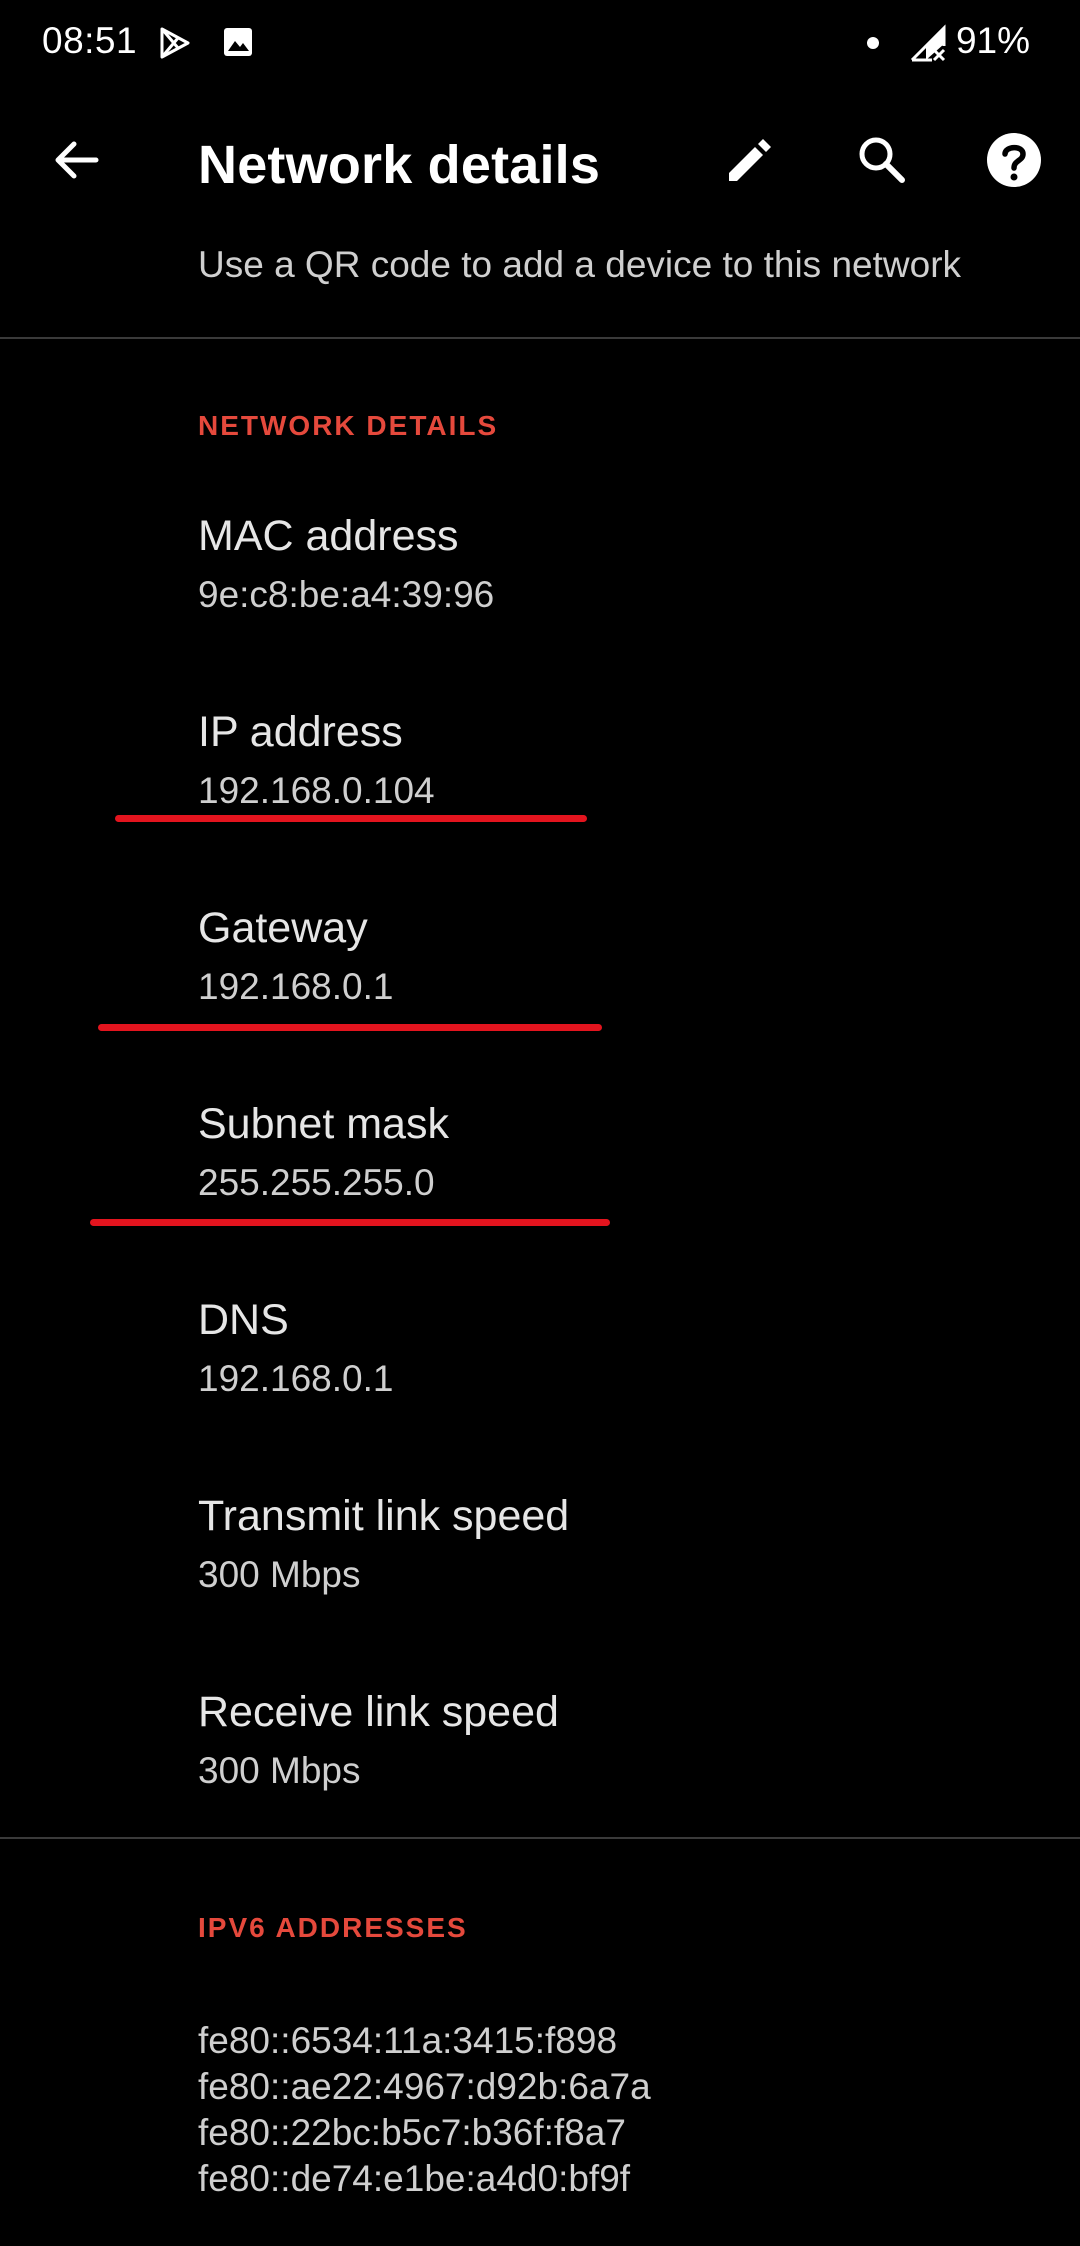 The height and width of the screenshot is (2246, 1080). Describe the element at coordinates (424, 2086) in the screenshot. I see `ipv6-address: fe80::ae22:4967:d92b:6a7a` at that location.